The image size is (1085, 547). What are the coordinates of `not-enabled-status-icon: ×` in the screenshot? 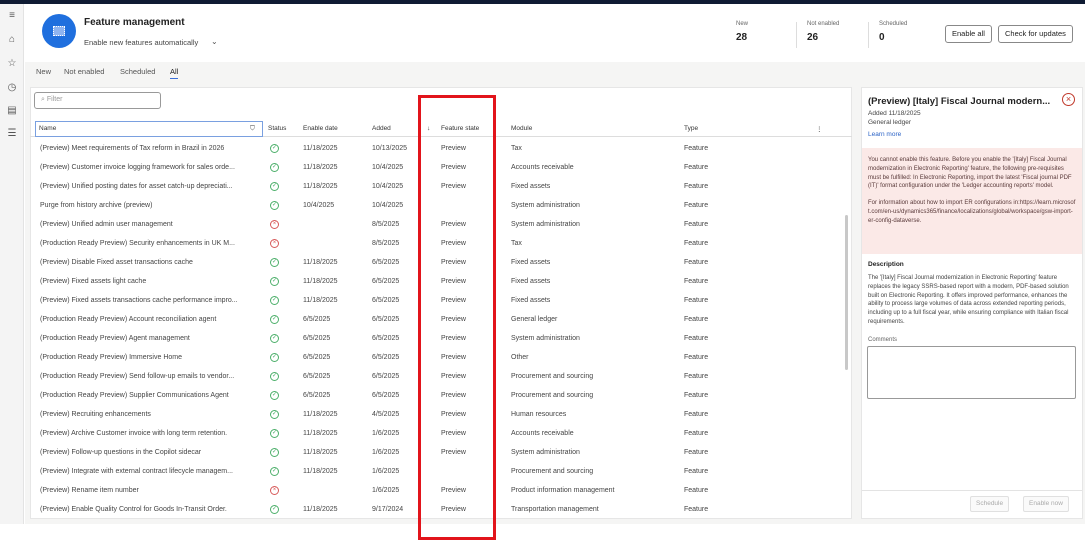 It's located at (274, 243).